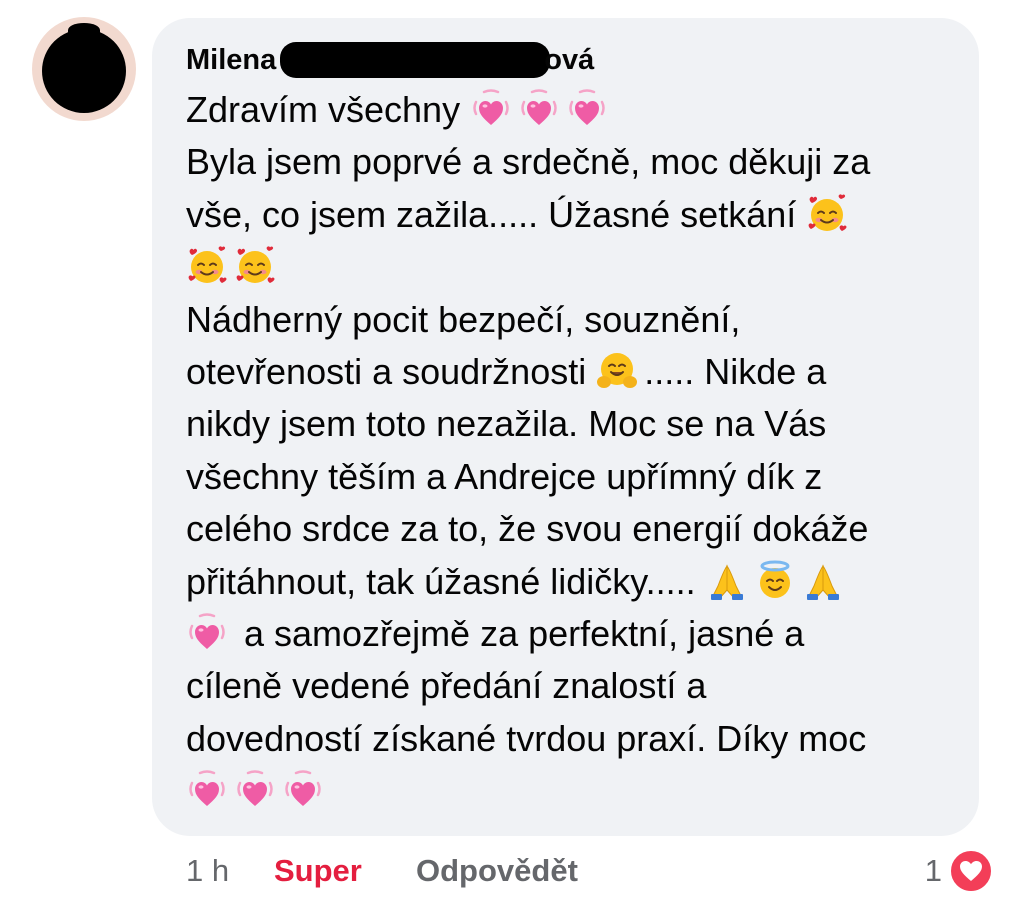 The width and height of the screenshot is (1024, 901). What do you see at coordinates (519, 633) in the screenshot?
I see `comment-text-segment: a samozřejmě za perfektní, jasné a` at bounding box center [519, 633].